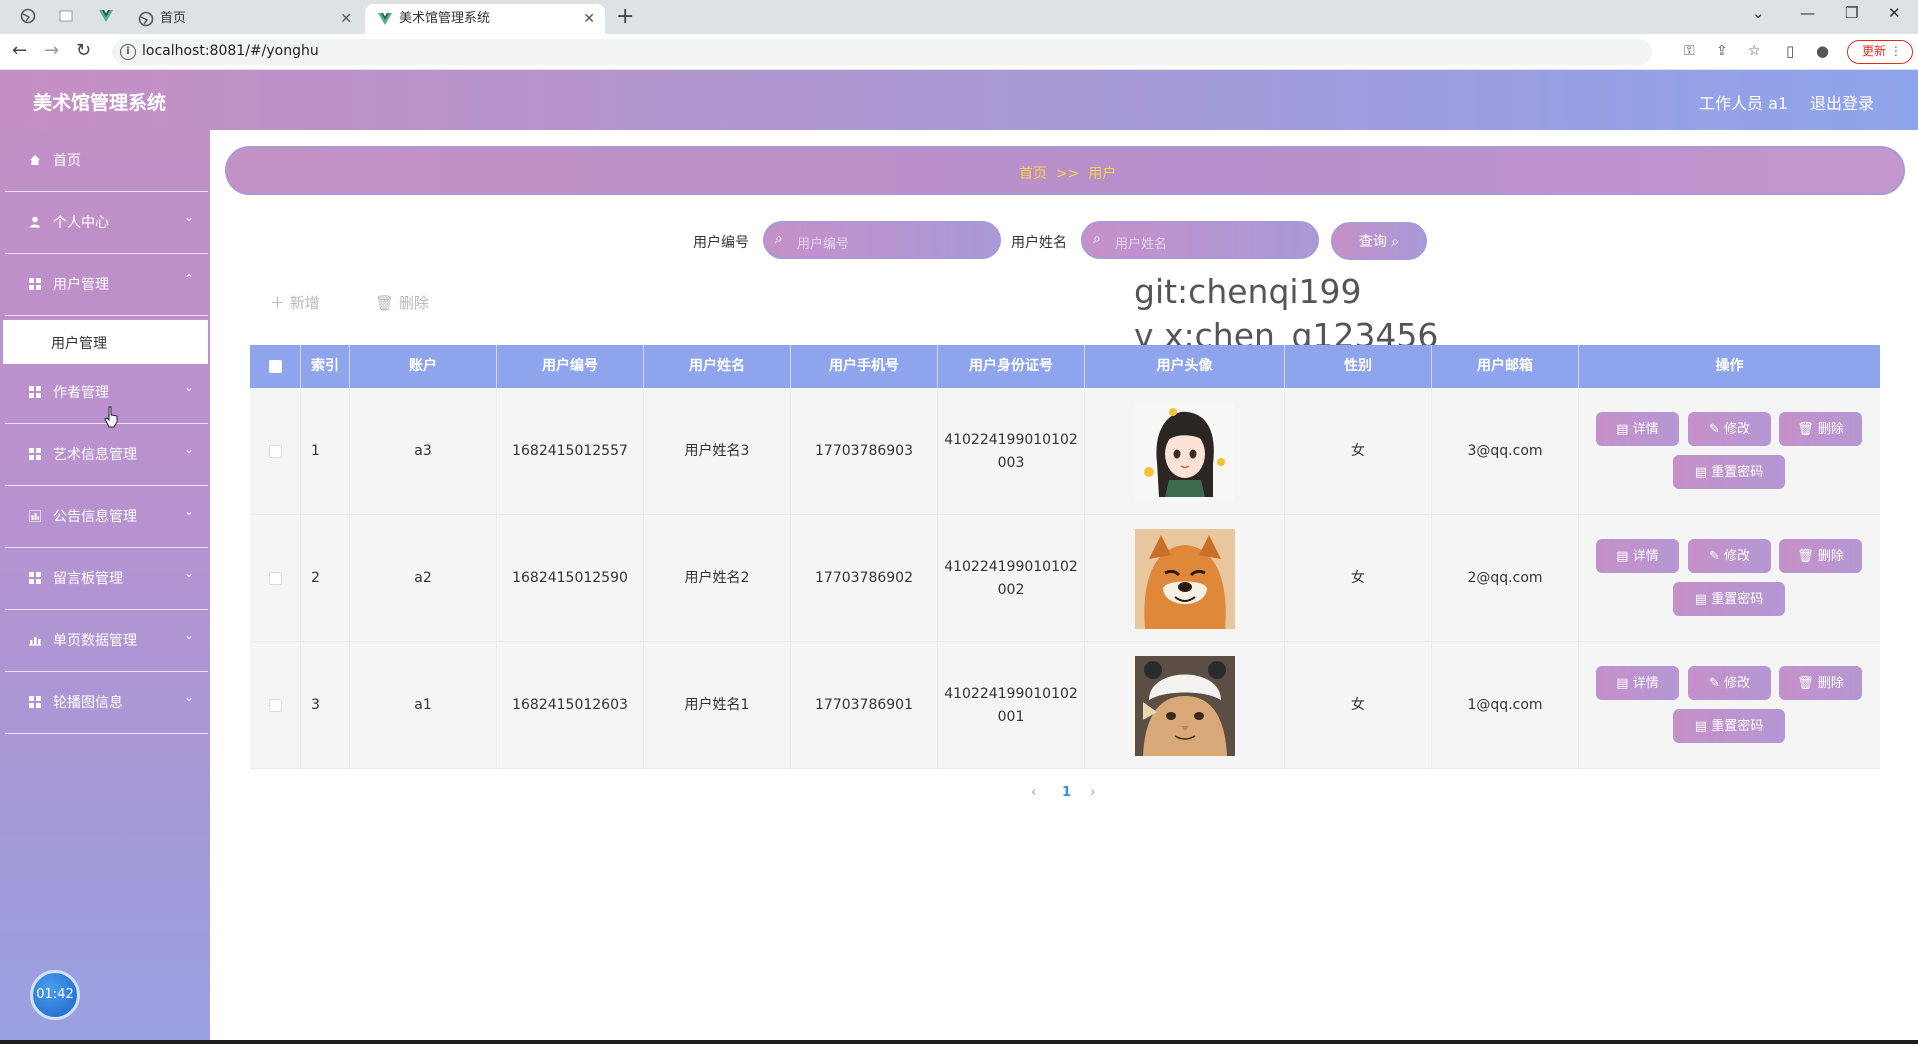 The height and width of the screenshot is (1044, 1918). What do you see at coordinates (106, 285) in the screenshot?
I see `sidebar-item-user-mgmt: 用户管理 ⌃` at bounding box center [106, 285].